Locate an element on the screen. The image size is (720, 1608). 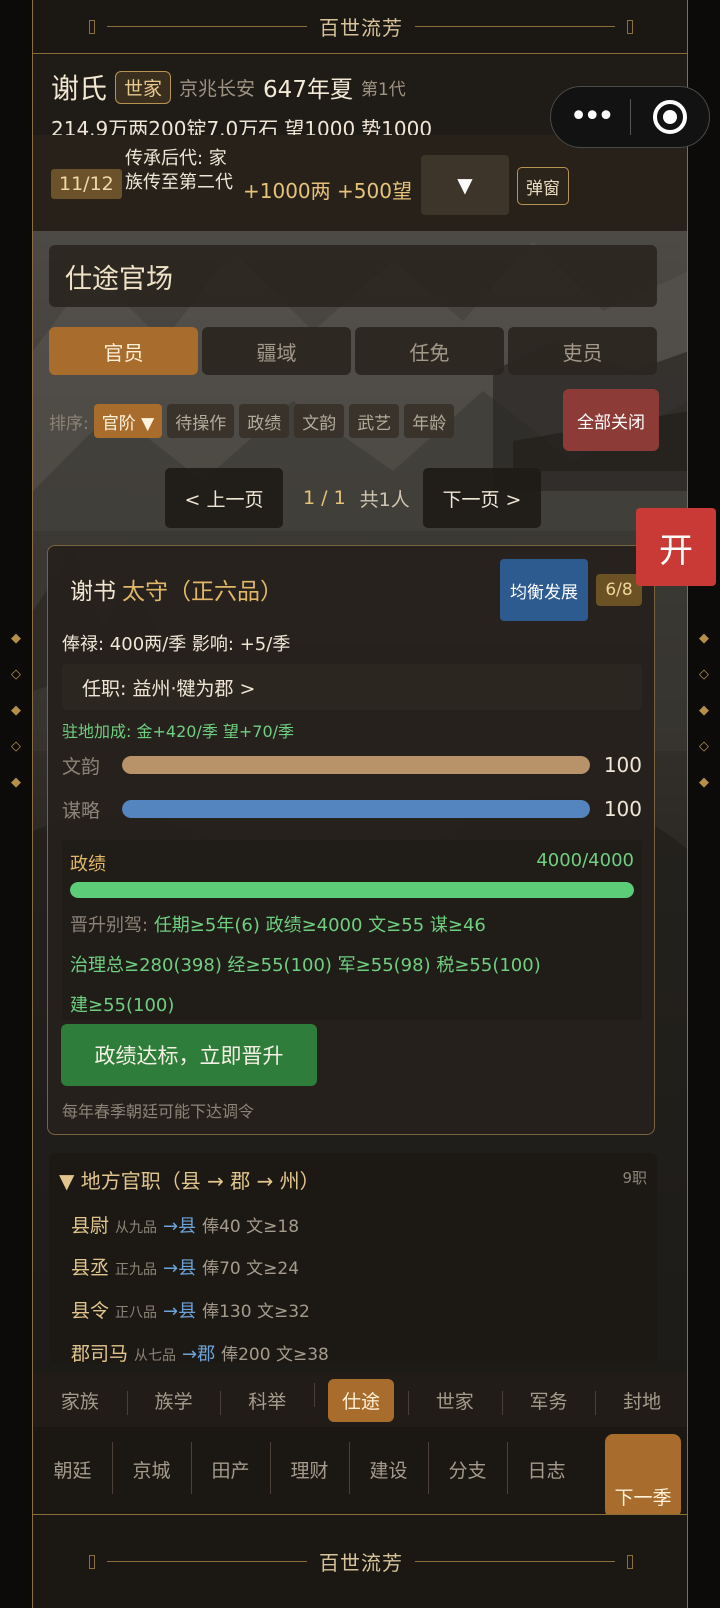
post-destination: →郡 is located at coordinates (199, 1353).